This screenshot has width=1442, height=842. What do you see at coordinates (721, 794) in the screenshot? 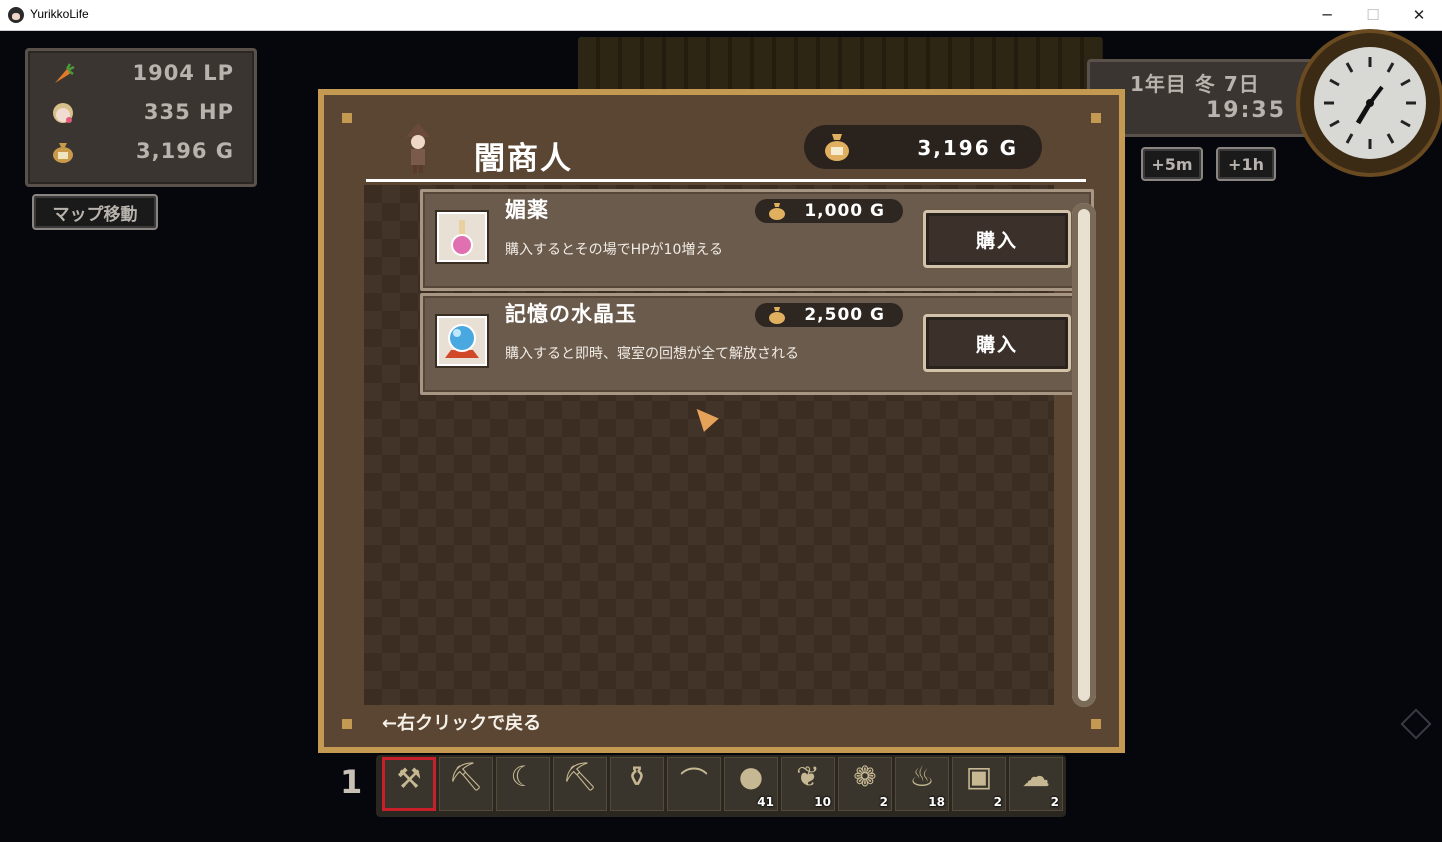
I see `hotbar: 1 ⚒ ⛏ ☾ ⛏ ⚱ ⌒ ● 41 ❦ 10 ❁ 2 ♨ 18 ▣ 2 ☁ 2` at bounding box center [721, 794].